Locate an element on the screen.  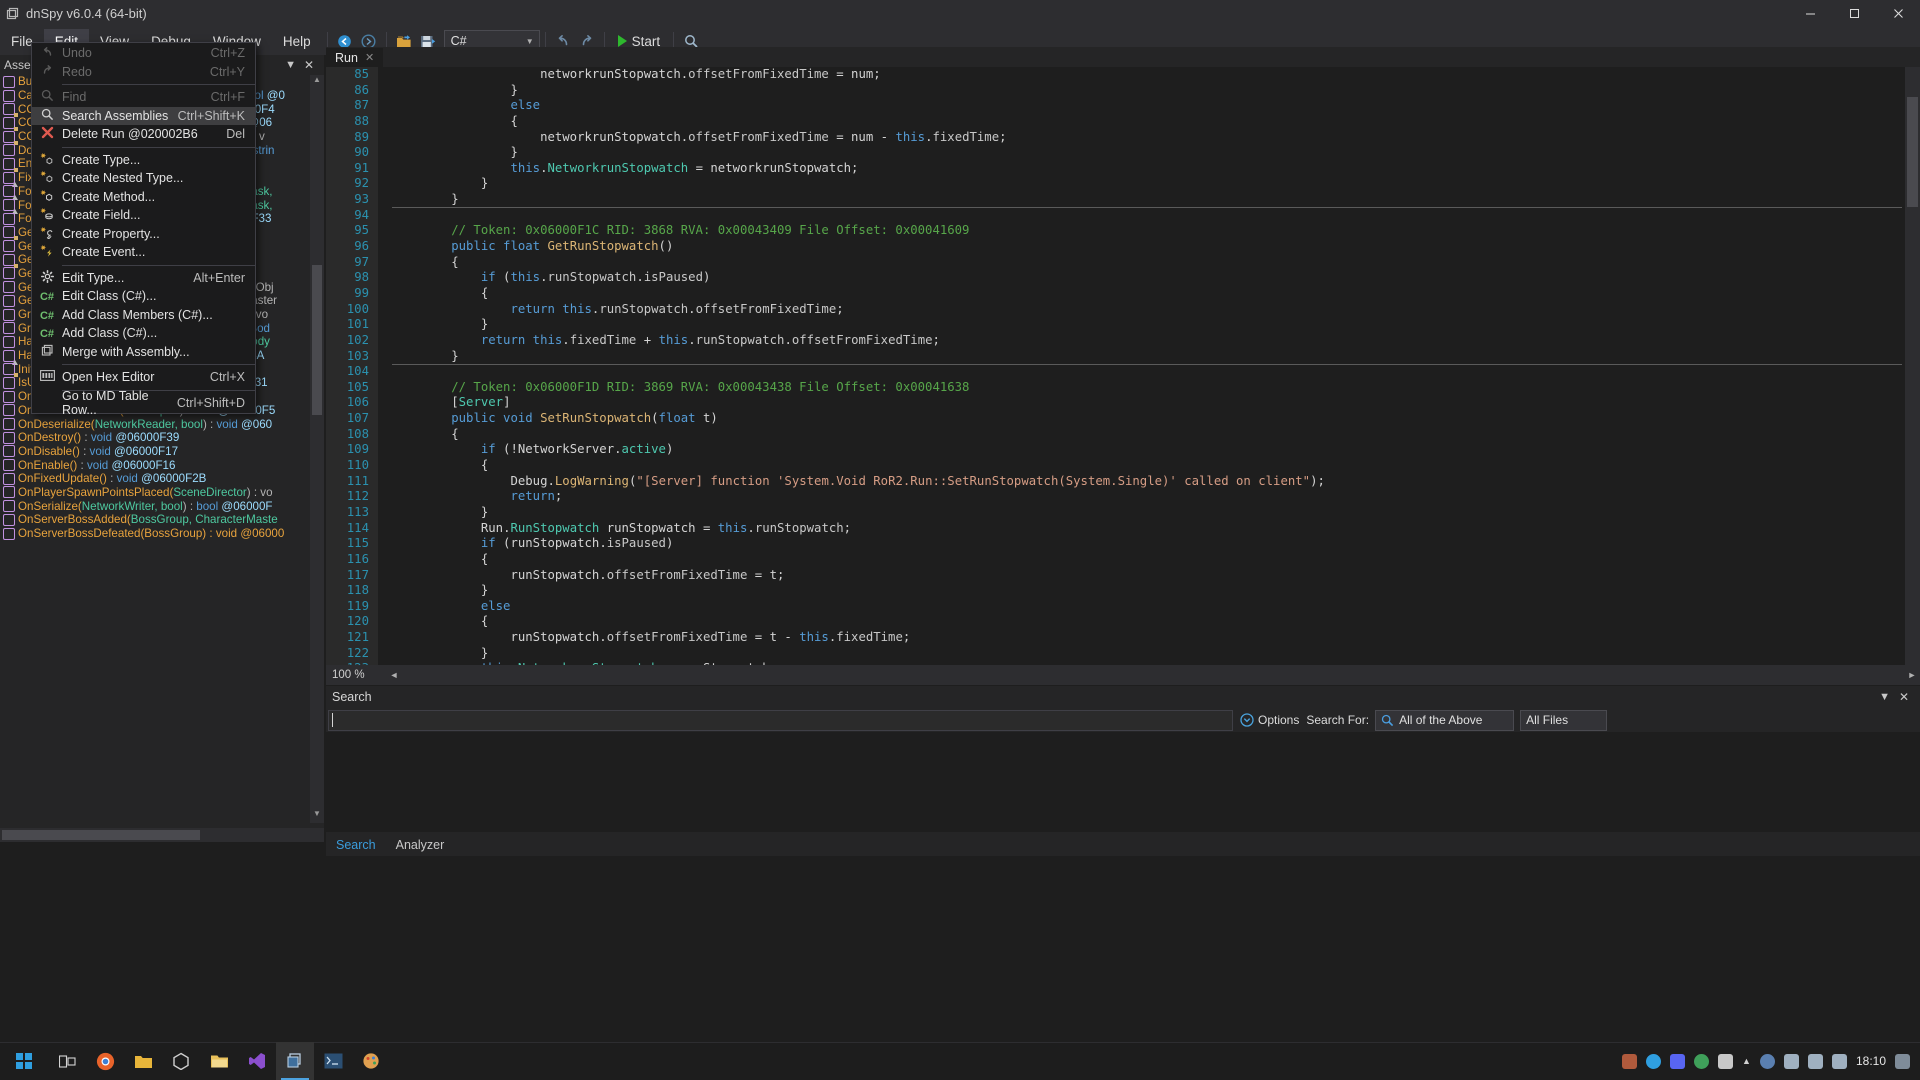
code-line: 107 public void SetRunStopwatch(float t) is located at coordinates (825, 419).